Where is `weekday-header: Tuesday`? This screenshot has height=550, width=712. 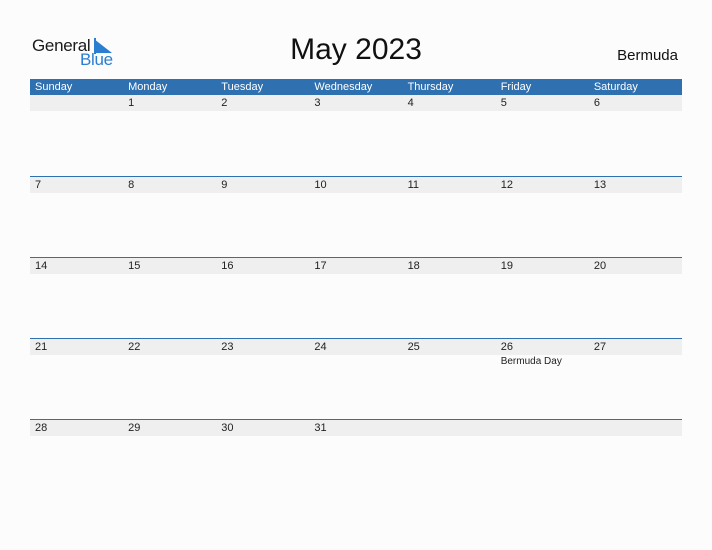
weekday-header: Tuesday is located at coordinates (242, 87).